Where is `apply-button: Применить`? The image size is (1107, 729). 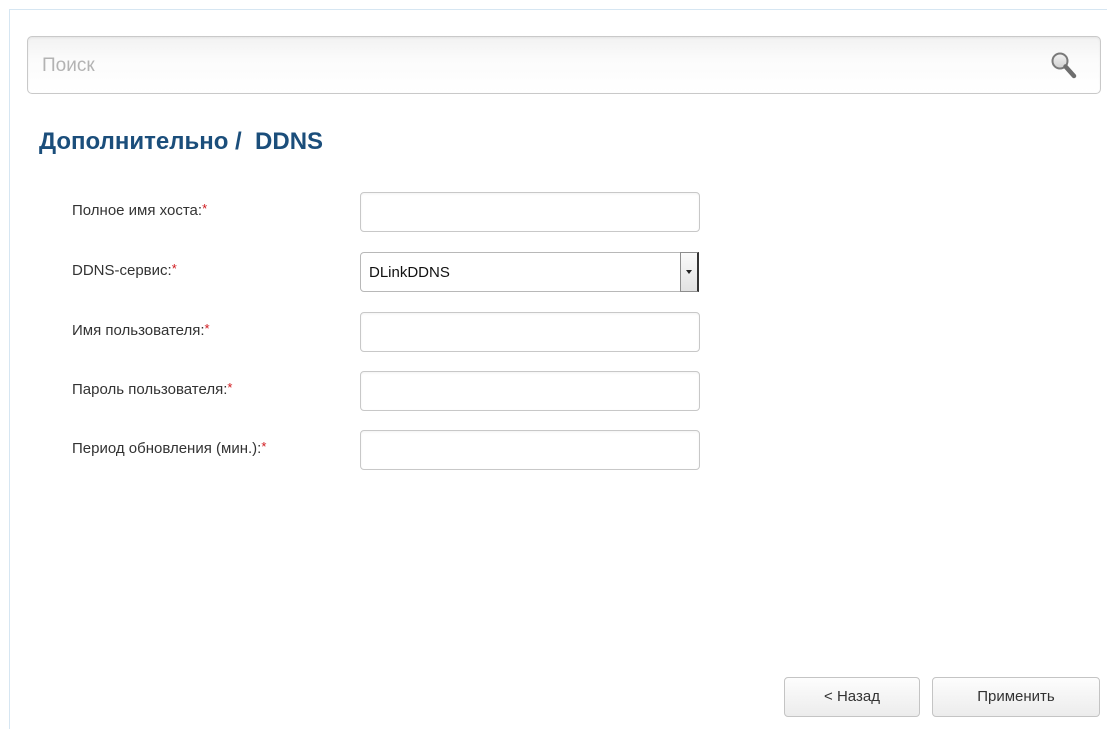
apply-button: Применить is located at coordinates (1016, 697).